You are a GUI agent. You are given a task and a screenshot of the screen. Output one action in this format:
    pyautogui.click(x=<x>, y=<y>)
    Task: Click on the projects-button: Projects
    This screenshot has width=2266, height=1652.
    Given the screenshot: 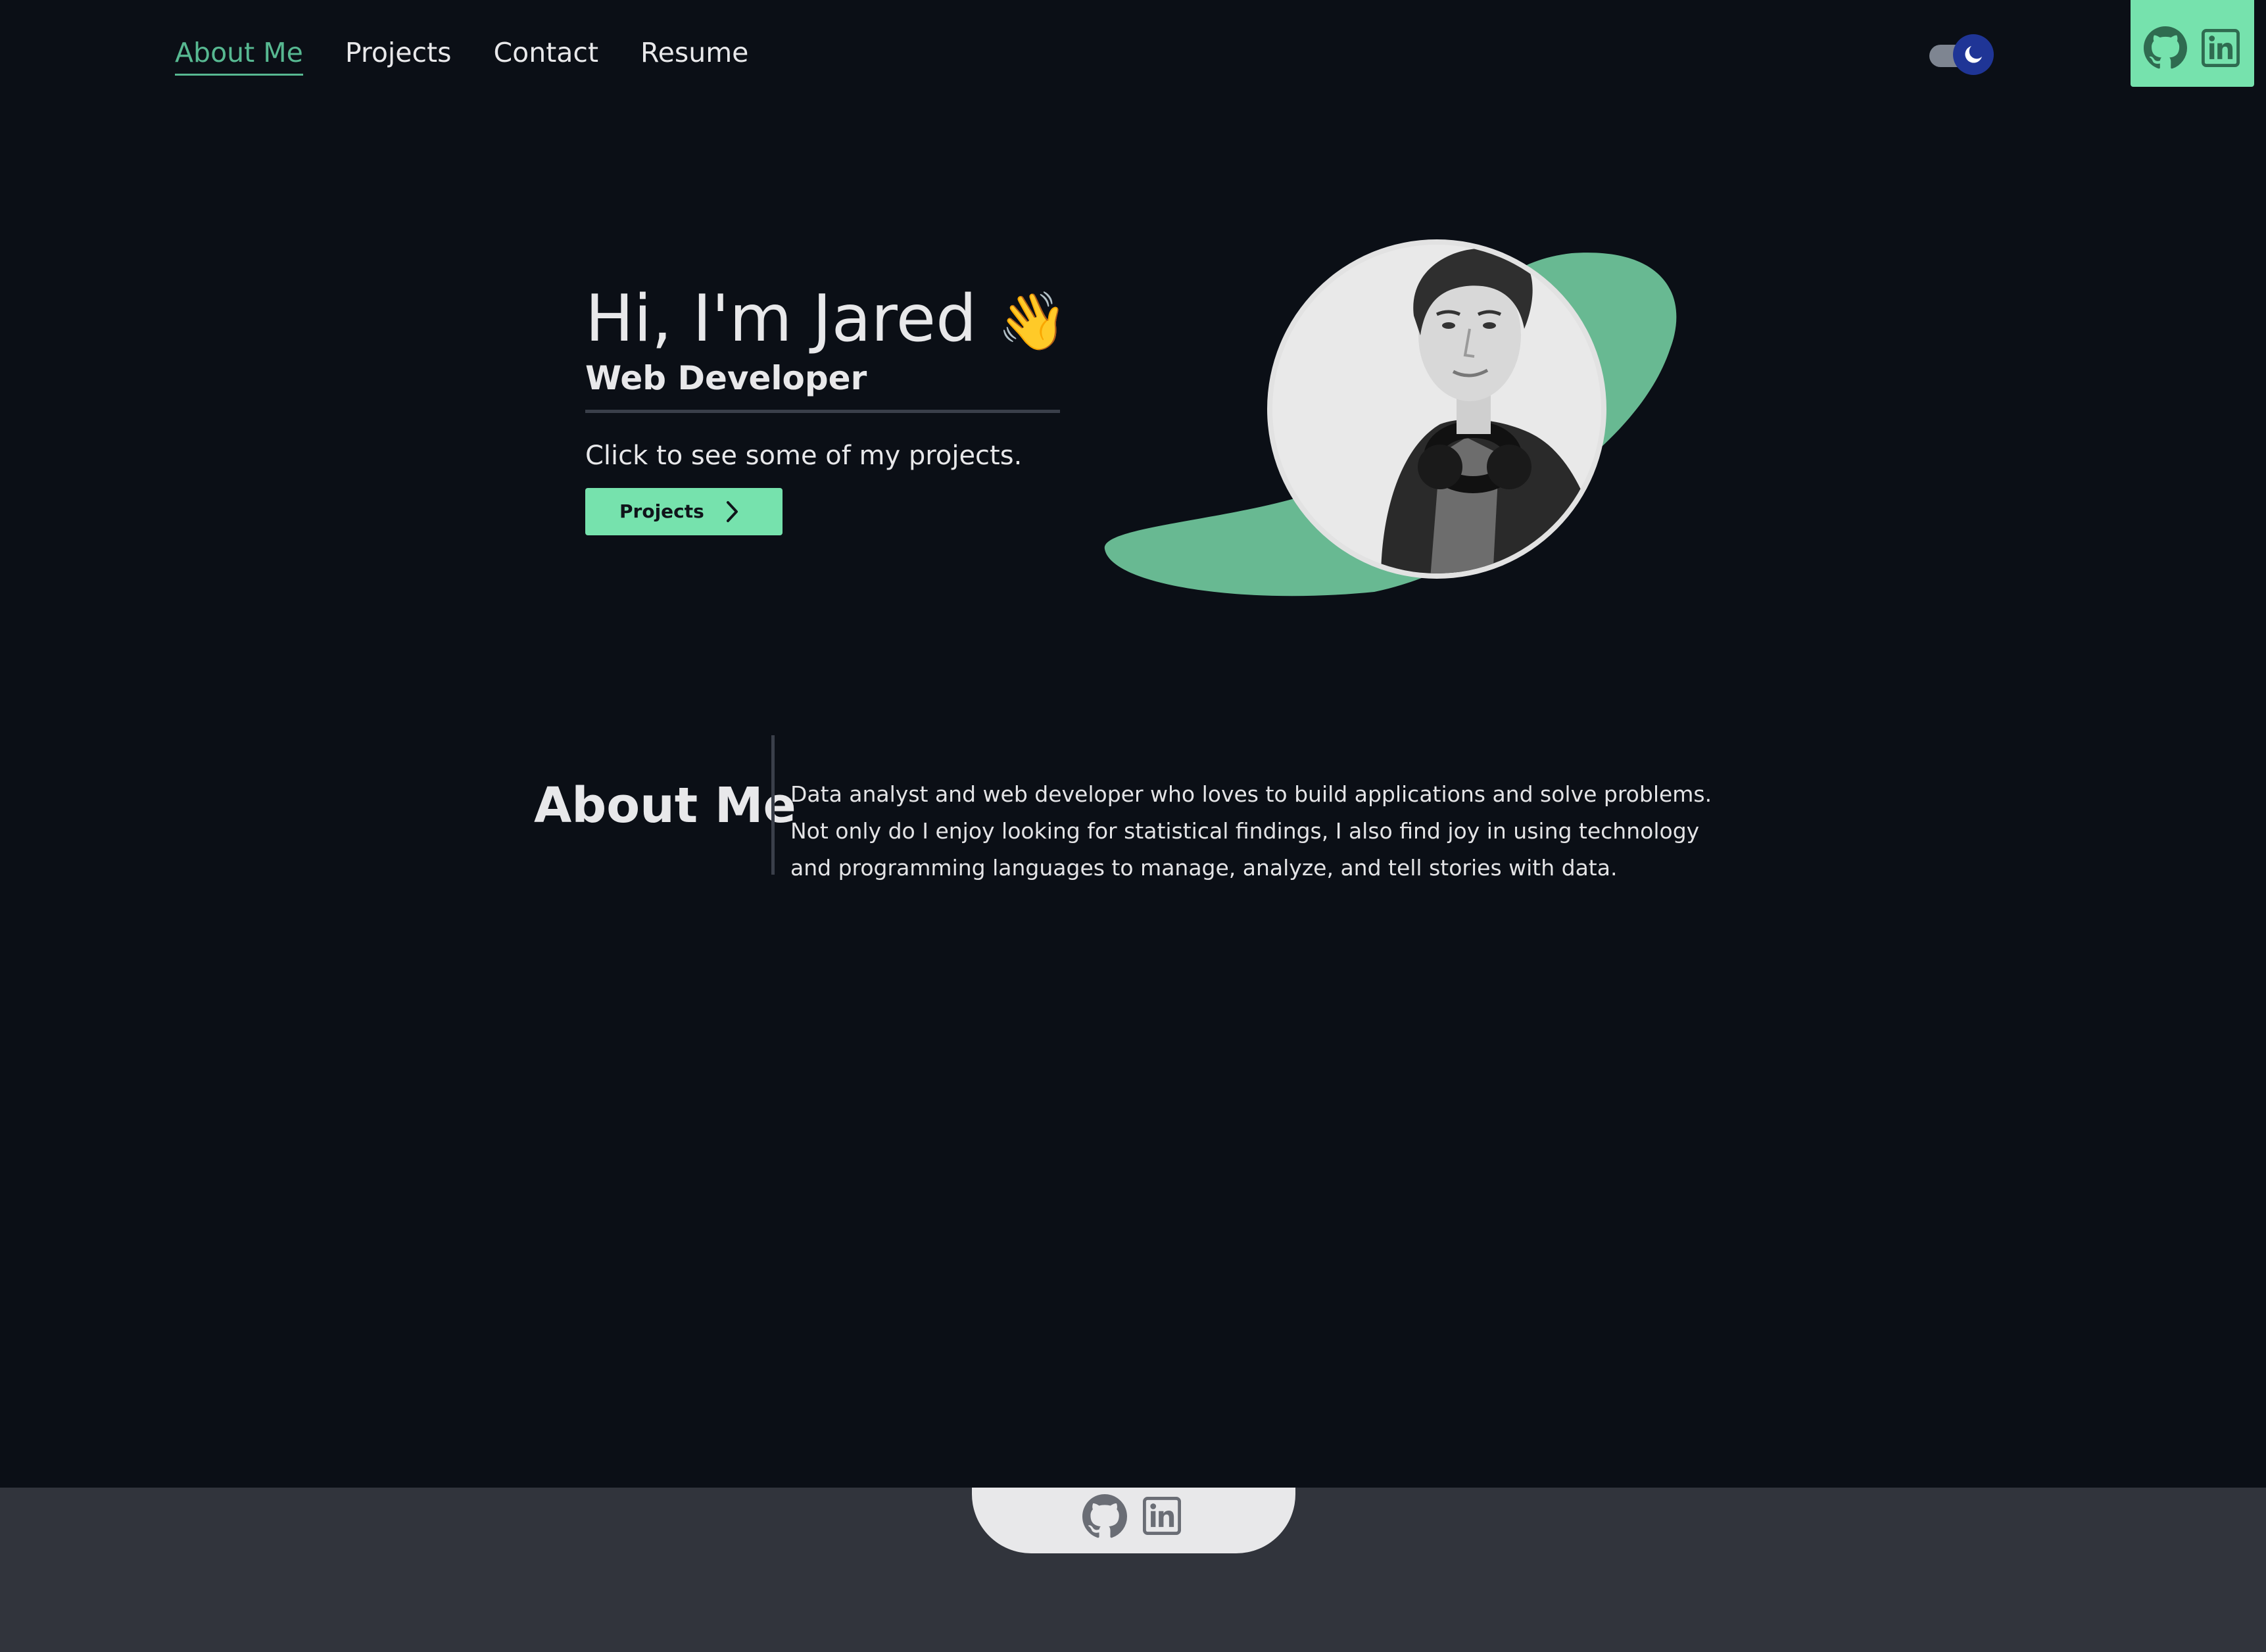 What is the action you would take?
    pyautogui.click(x=684, y=512)
    